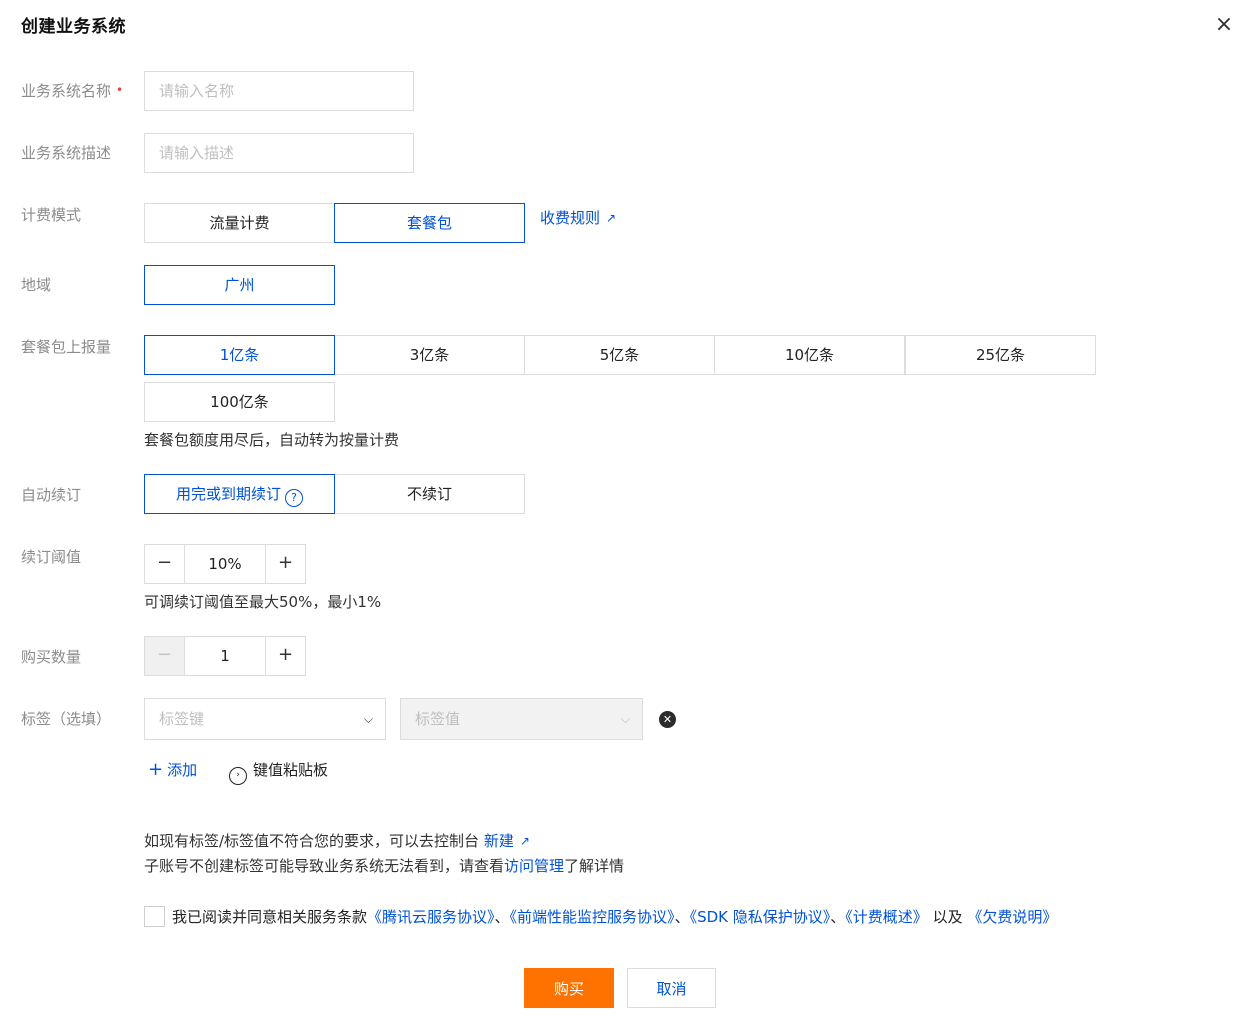 Image resolution: width=1246 pixels, height=1027 pixels. Describe the element at coordinates (239, 402) in the screenshot. I see `package-option-100: 100亿条` at that location.